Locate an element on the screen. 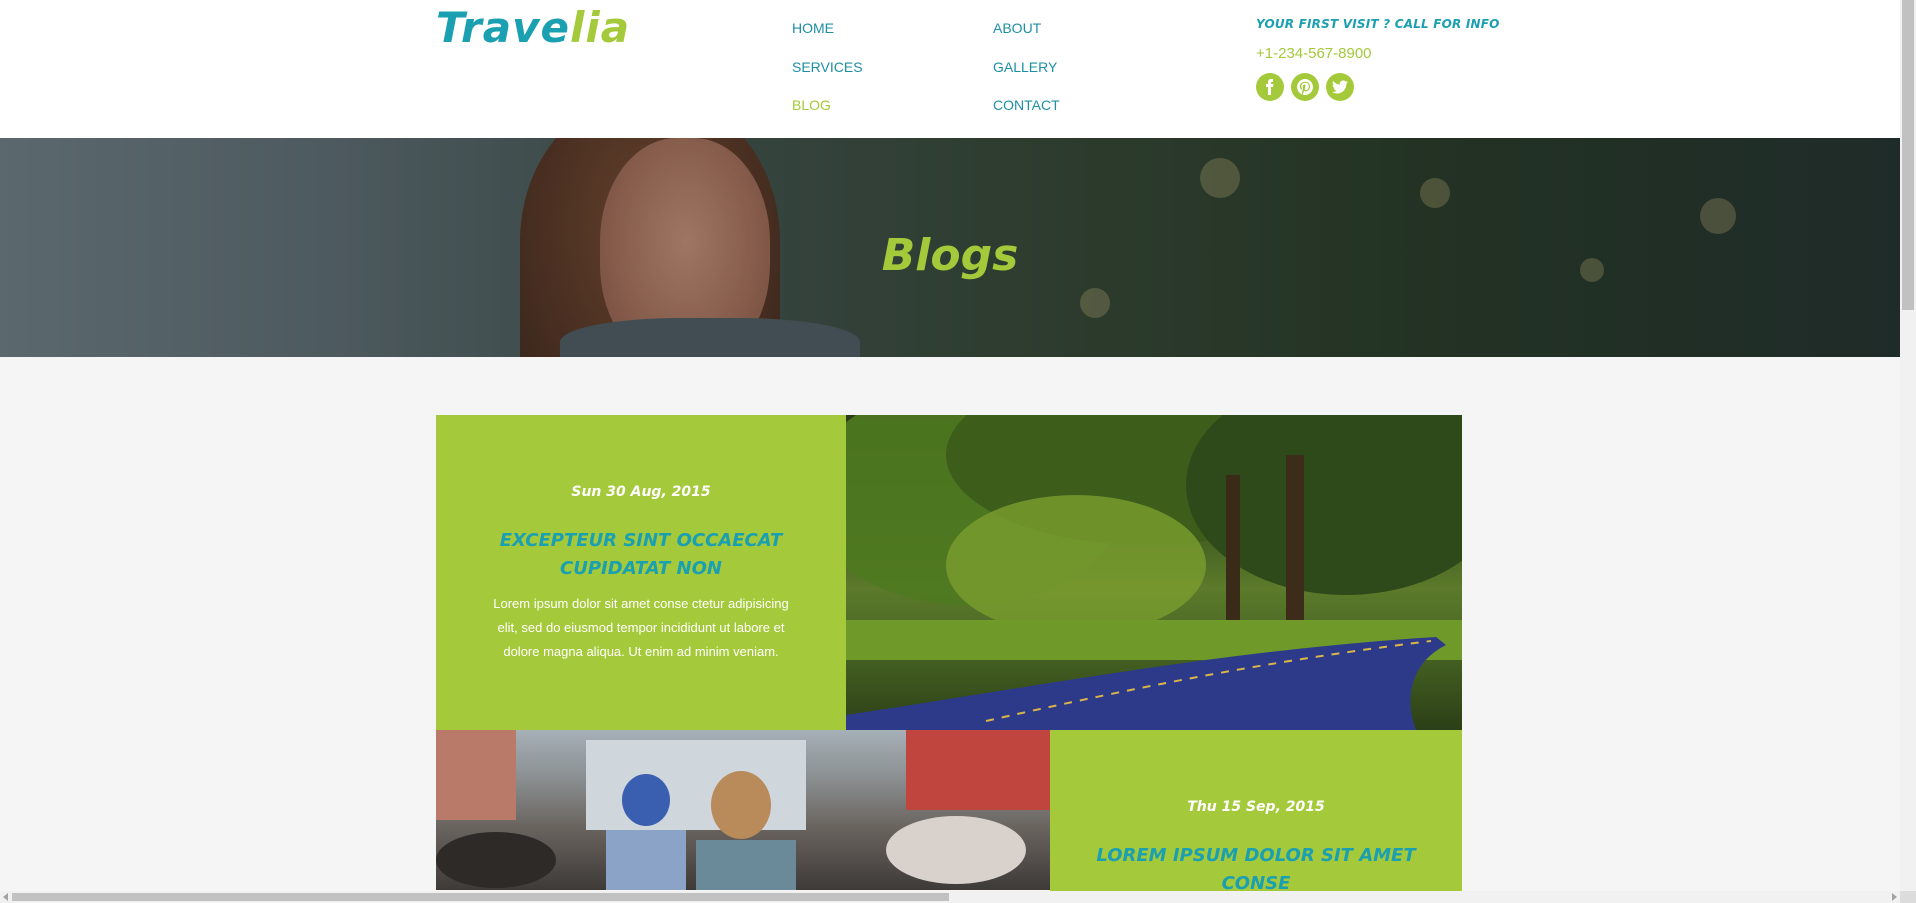 This screenshot has width=1916, height=903. scroll-left-icon is located at coordinates (5, 897).